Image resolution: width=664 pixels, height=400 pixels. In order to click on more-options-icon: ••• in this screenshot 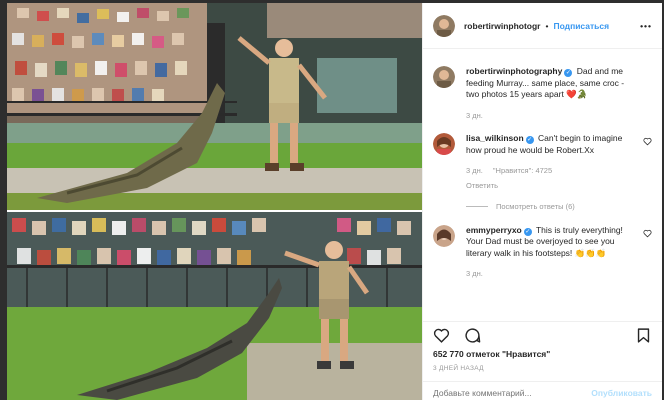, I will do `click(646, 26)`.